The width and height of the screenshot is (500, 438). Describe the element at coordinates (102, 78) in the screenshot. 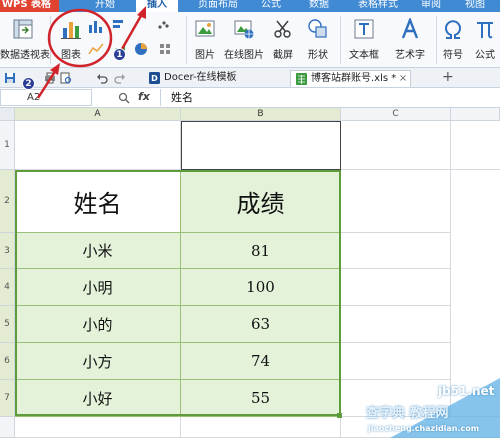

I see `undo-icon` at that location.